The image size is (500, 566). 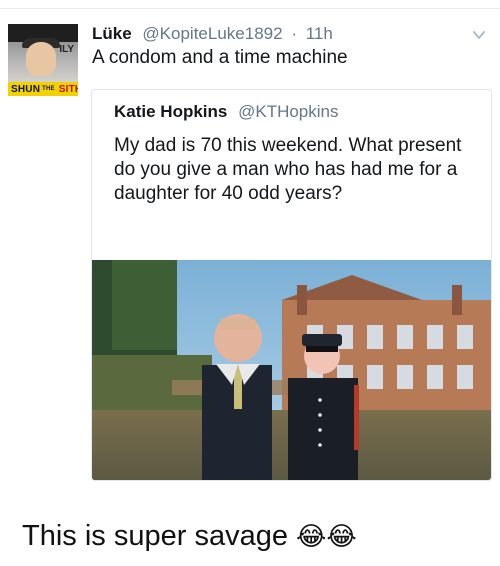 I want to click on tweet-header: Lüke @KopiteLuke1892 · 11h, so click(x=212, y=34).